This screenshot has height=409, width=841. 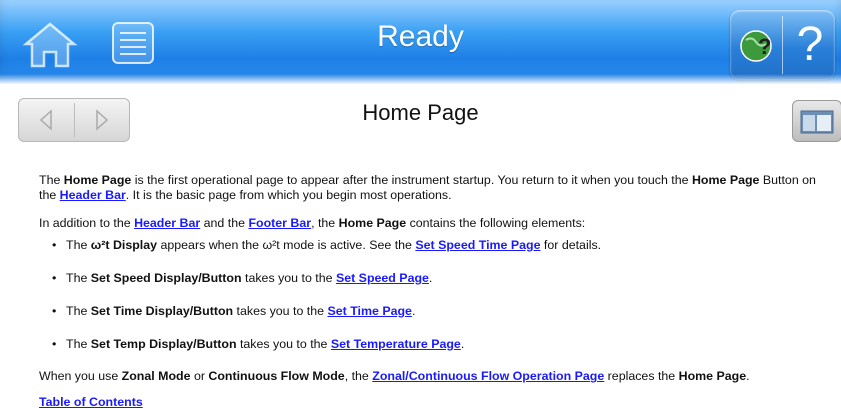 I want to click on help-button-group: ? ?, so click(x=782, y=45).